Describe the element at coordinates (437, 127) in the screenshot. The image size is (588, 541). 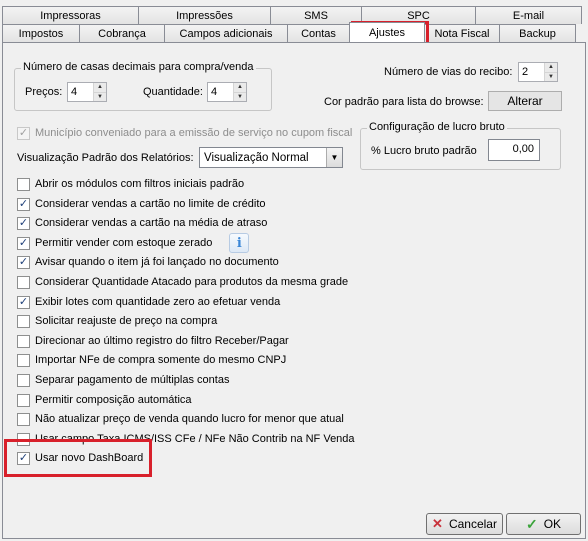
I see `lucro-legend: Configuração de lucro bruto` at that location.